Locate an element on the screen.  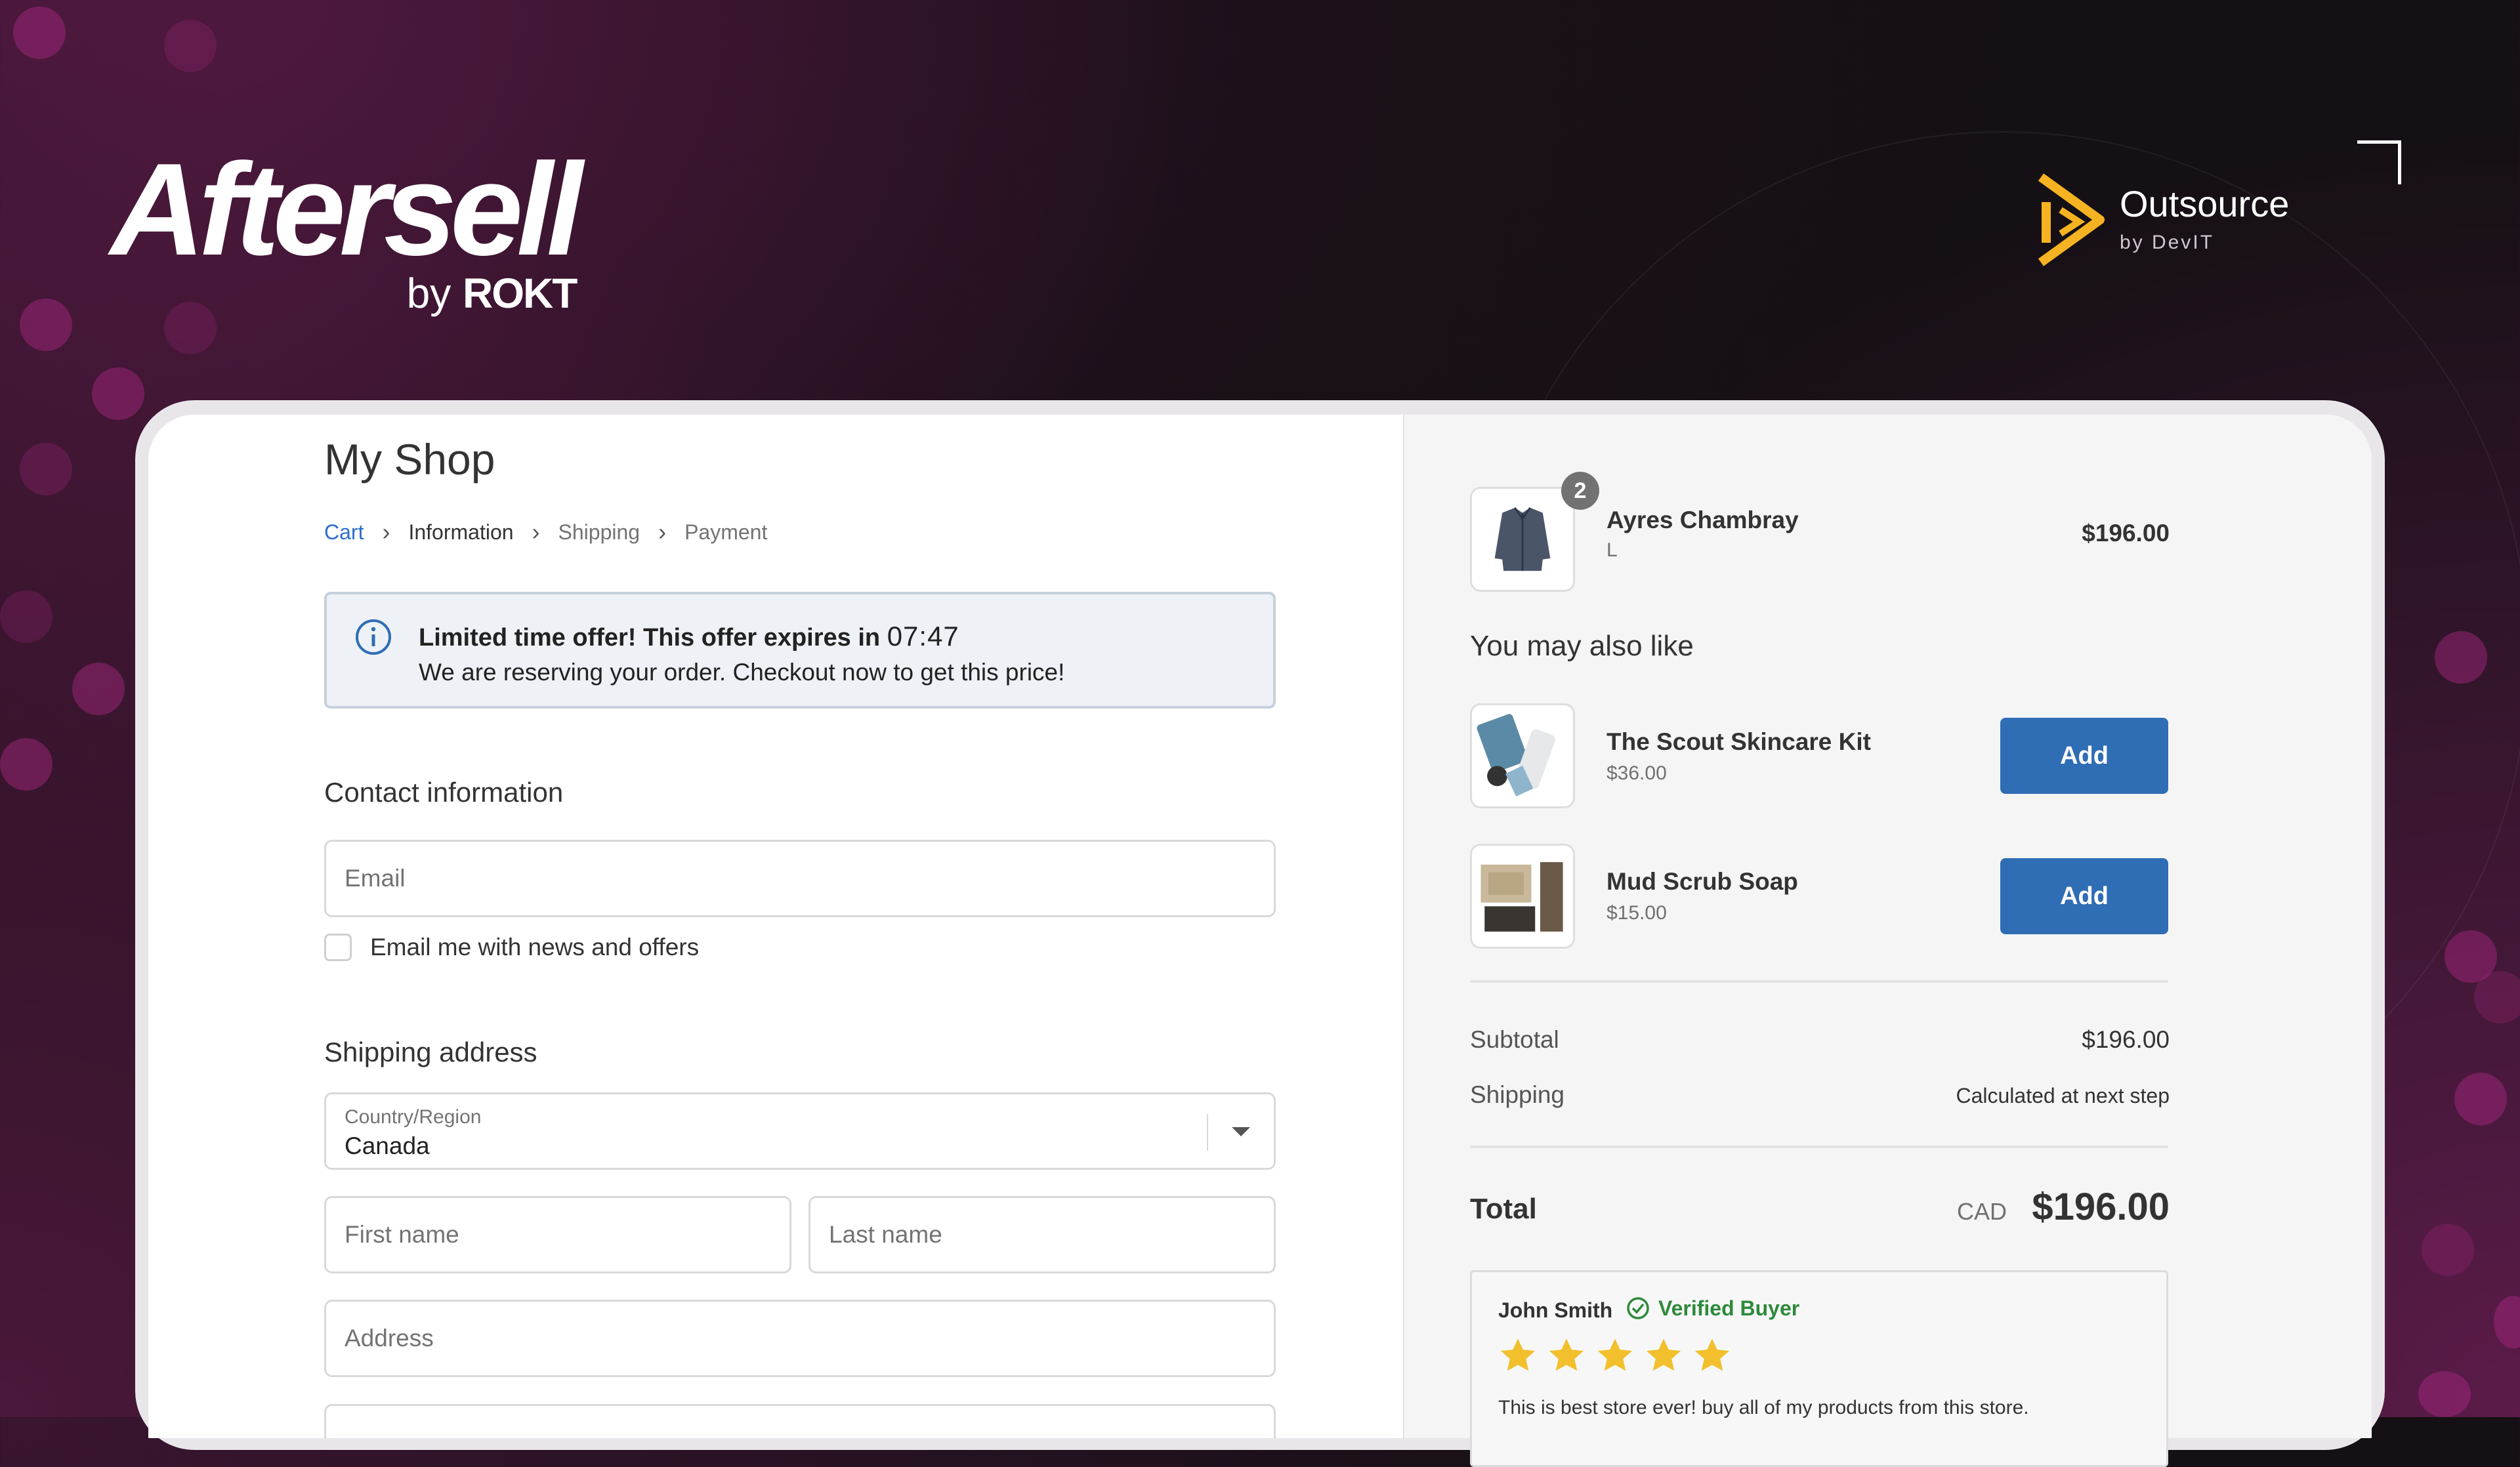
address-placeholder: Address is located at coordinates (389, 1338).